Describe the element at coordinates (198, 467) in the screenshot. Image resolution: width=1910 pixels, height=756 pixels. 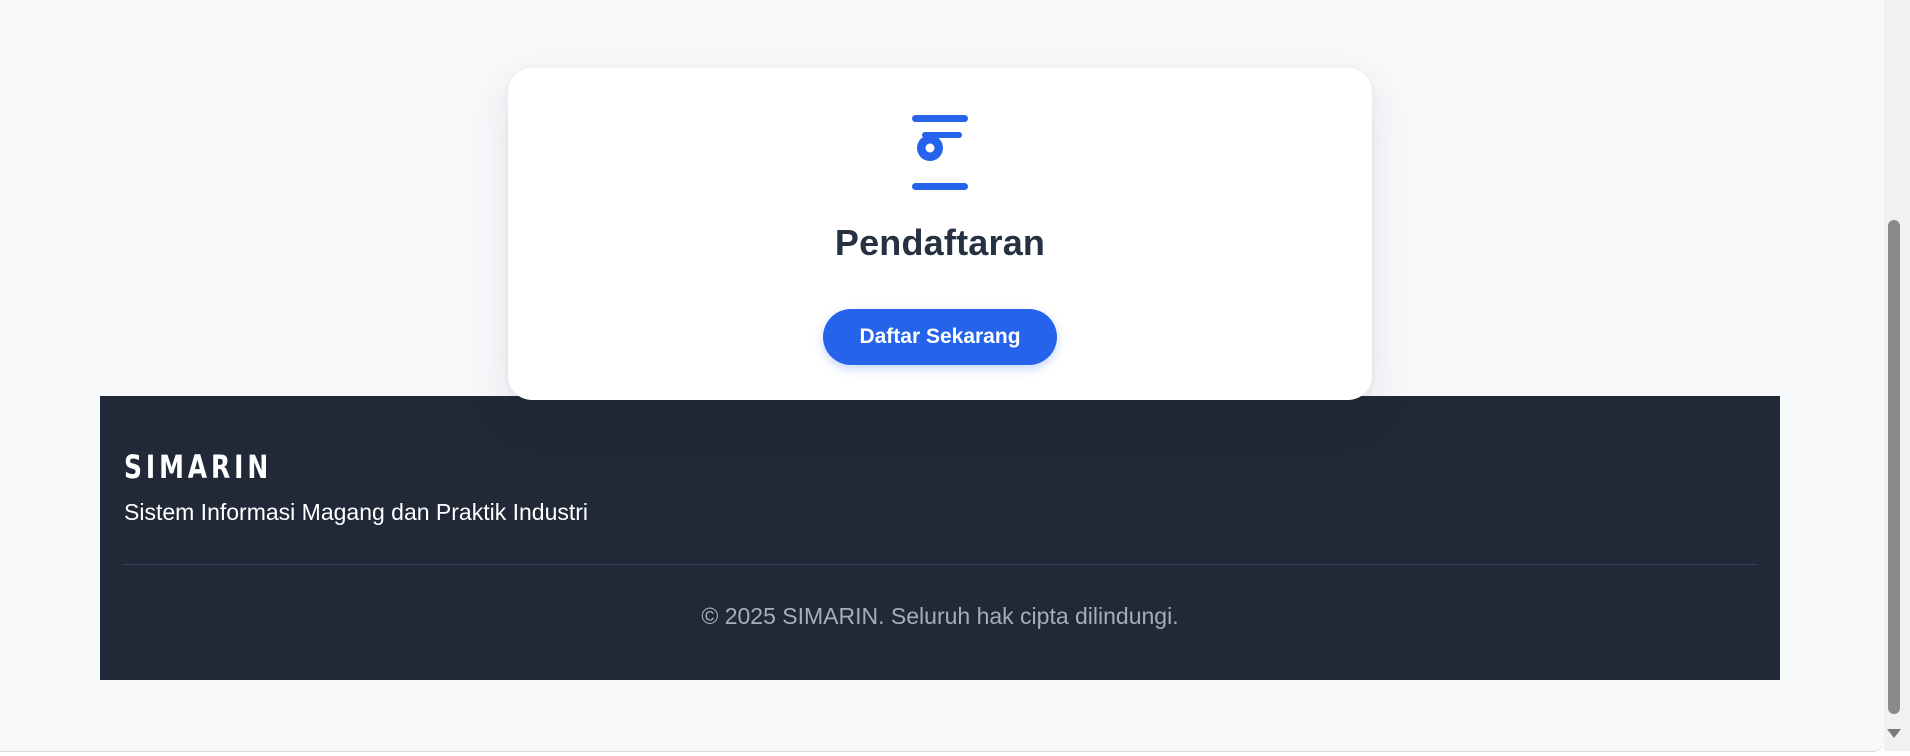
I see `footer-brand: SIMARIN` at that location.